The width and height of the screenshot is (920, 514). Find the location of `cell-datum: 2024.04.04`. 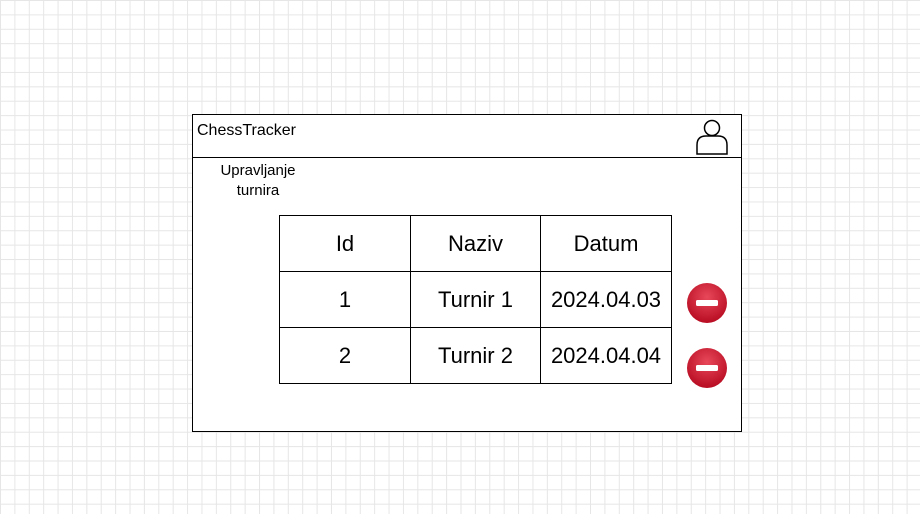

cell-datum: 2024.04.04 is located at coordinates (606, 355).